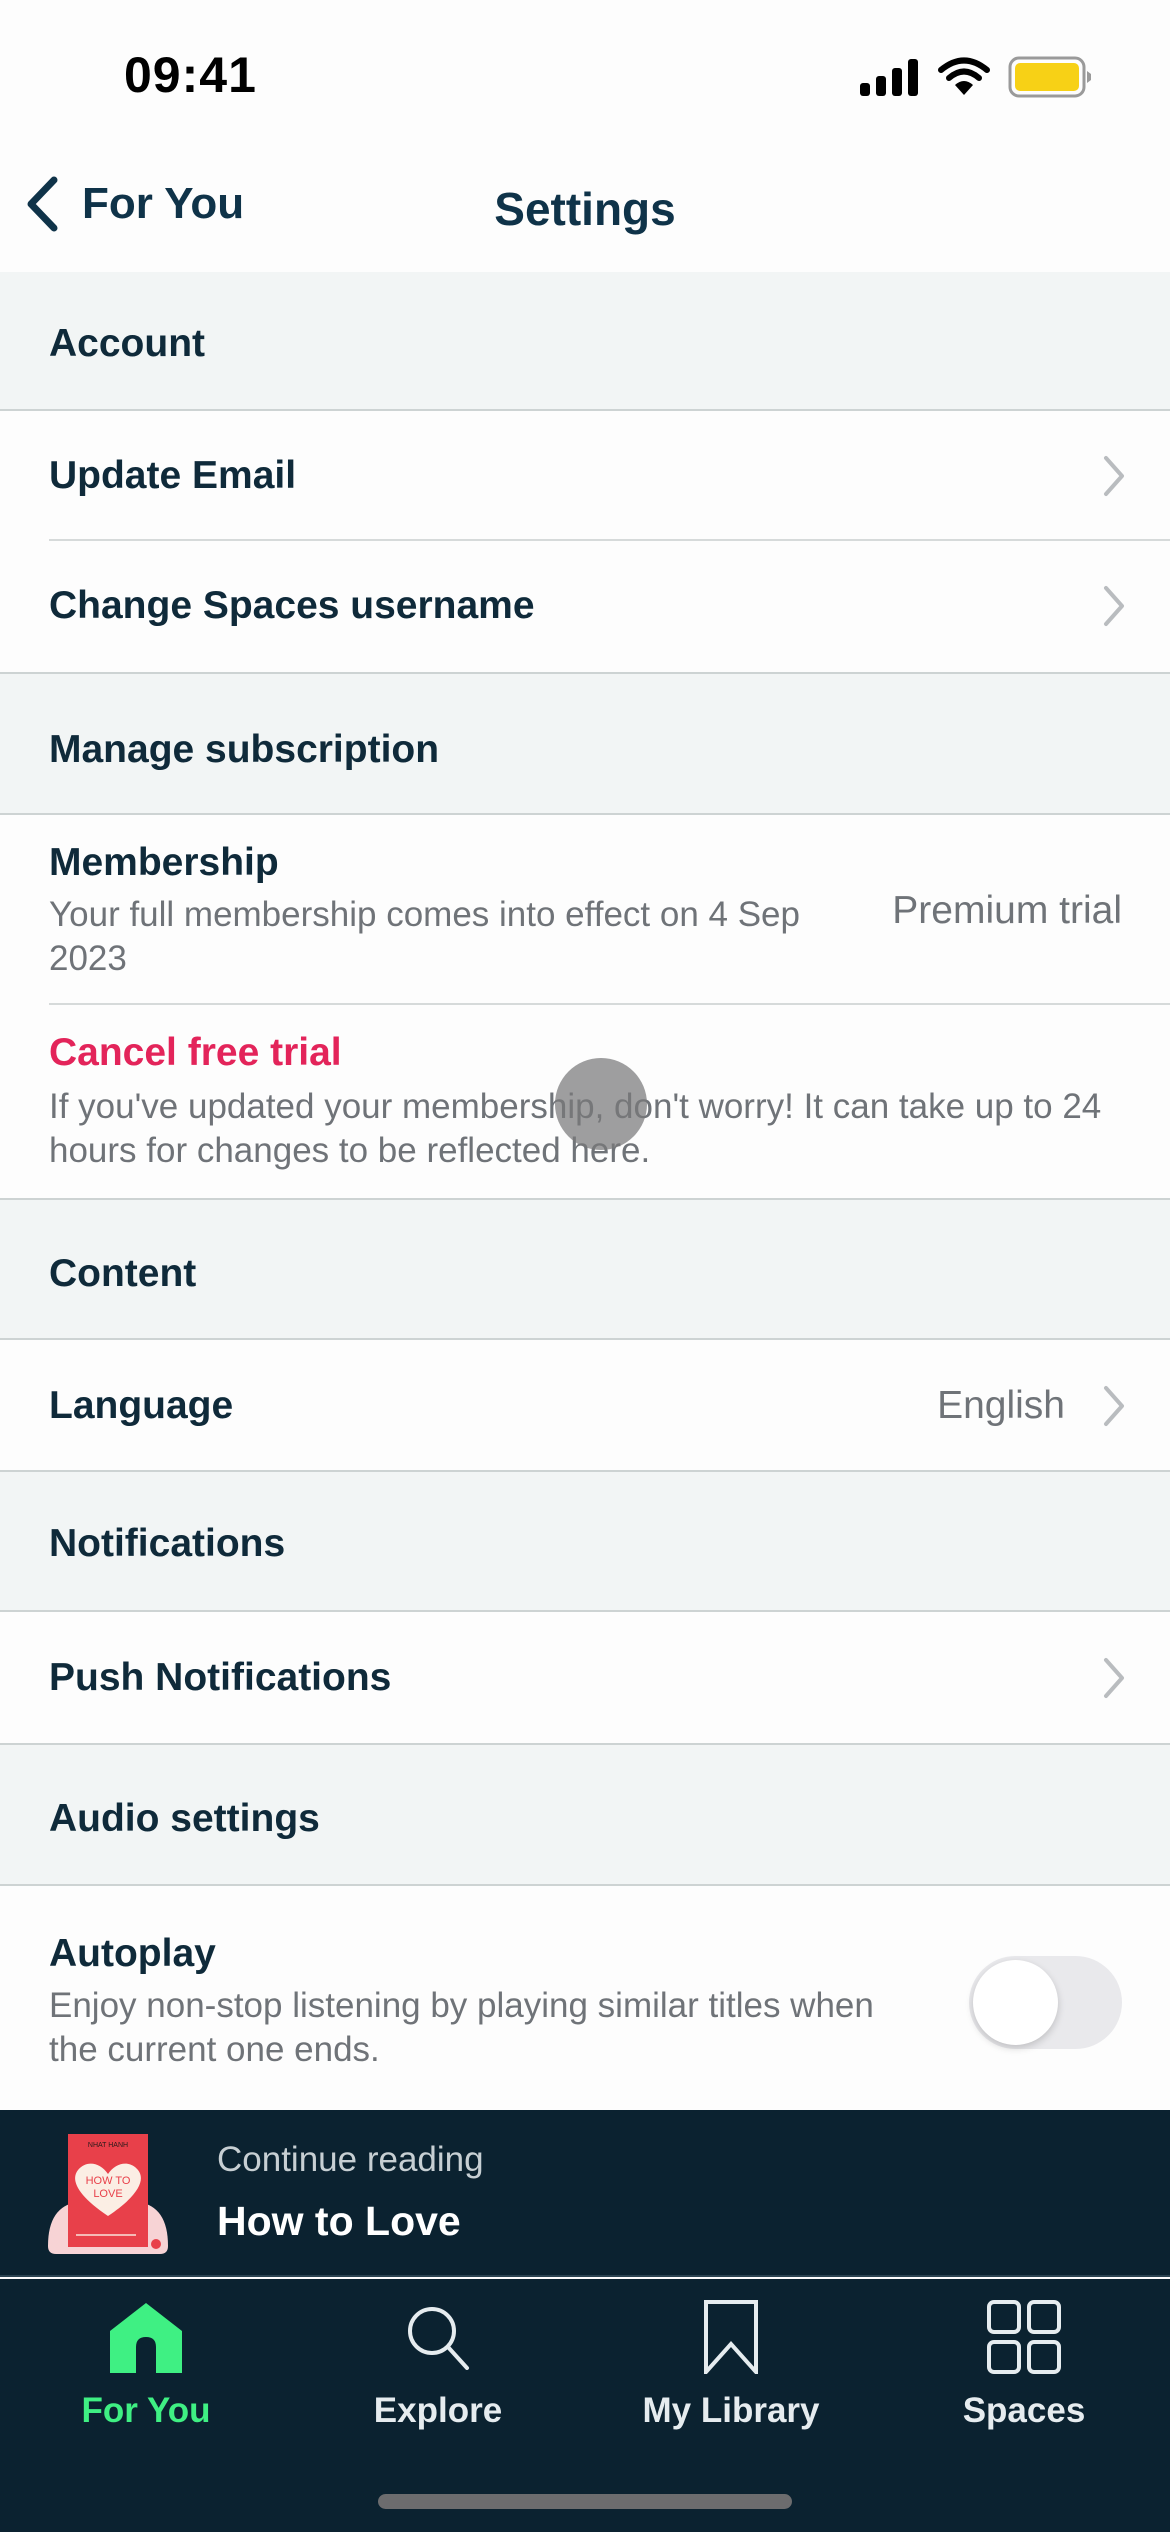 The image size is (1170, 2532). I want to click on tab-label: Spaces, so click(1024, 2410).